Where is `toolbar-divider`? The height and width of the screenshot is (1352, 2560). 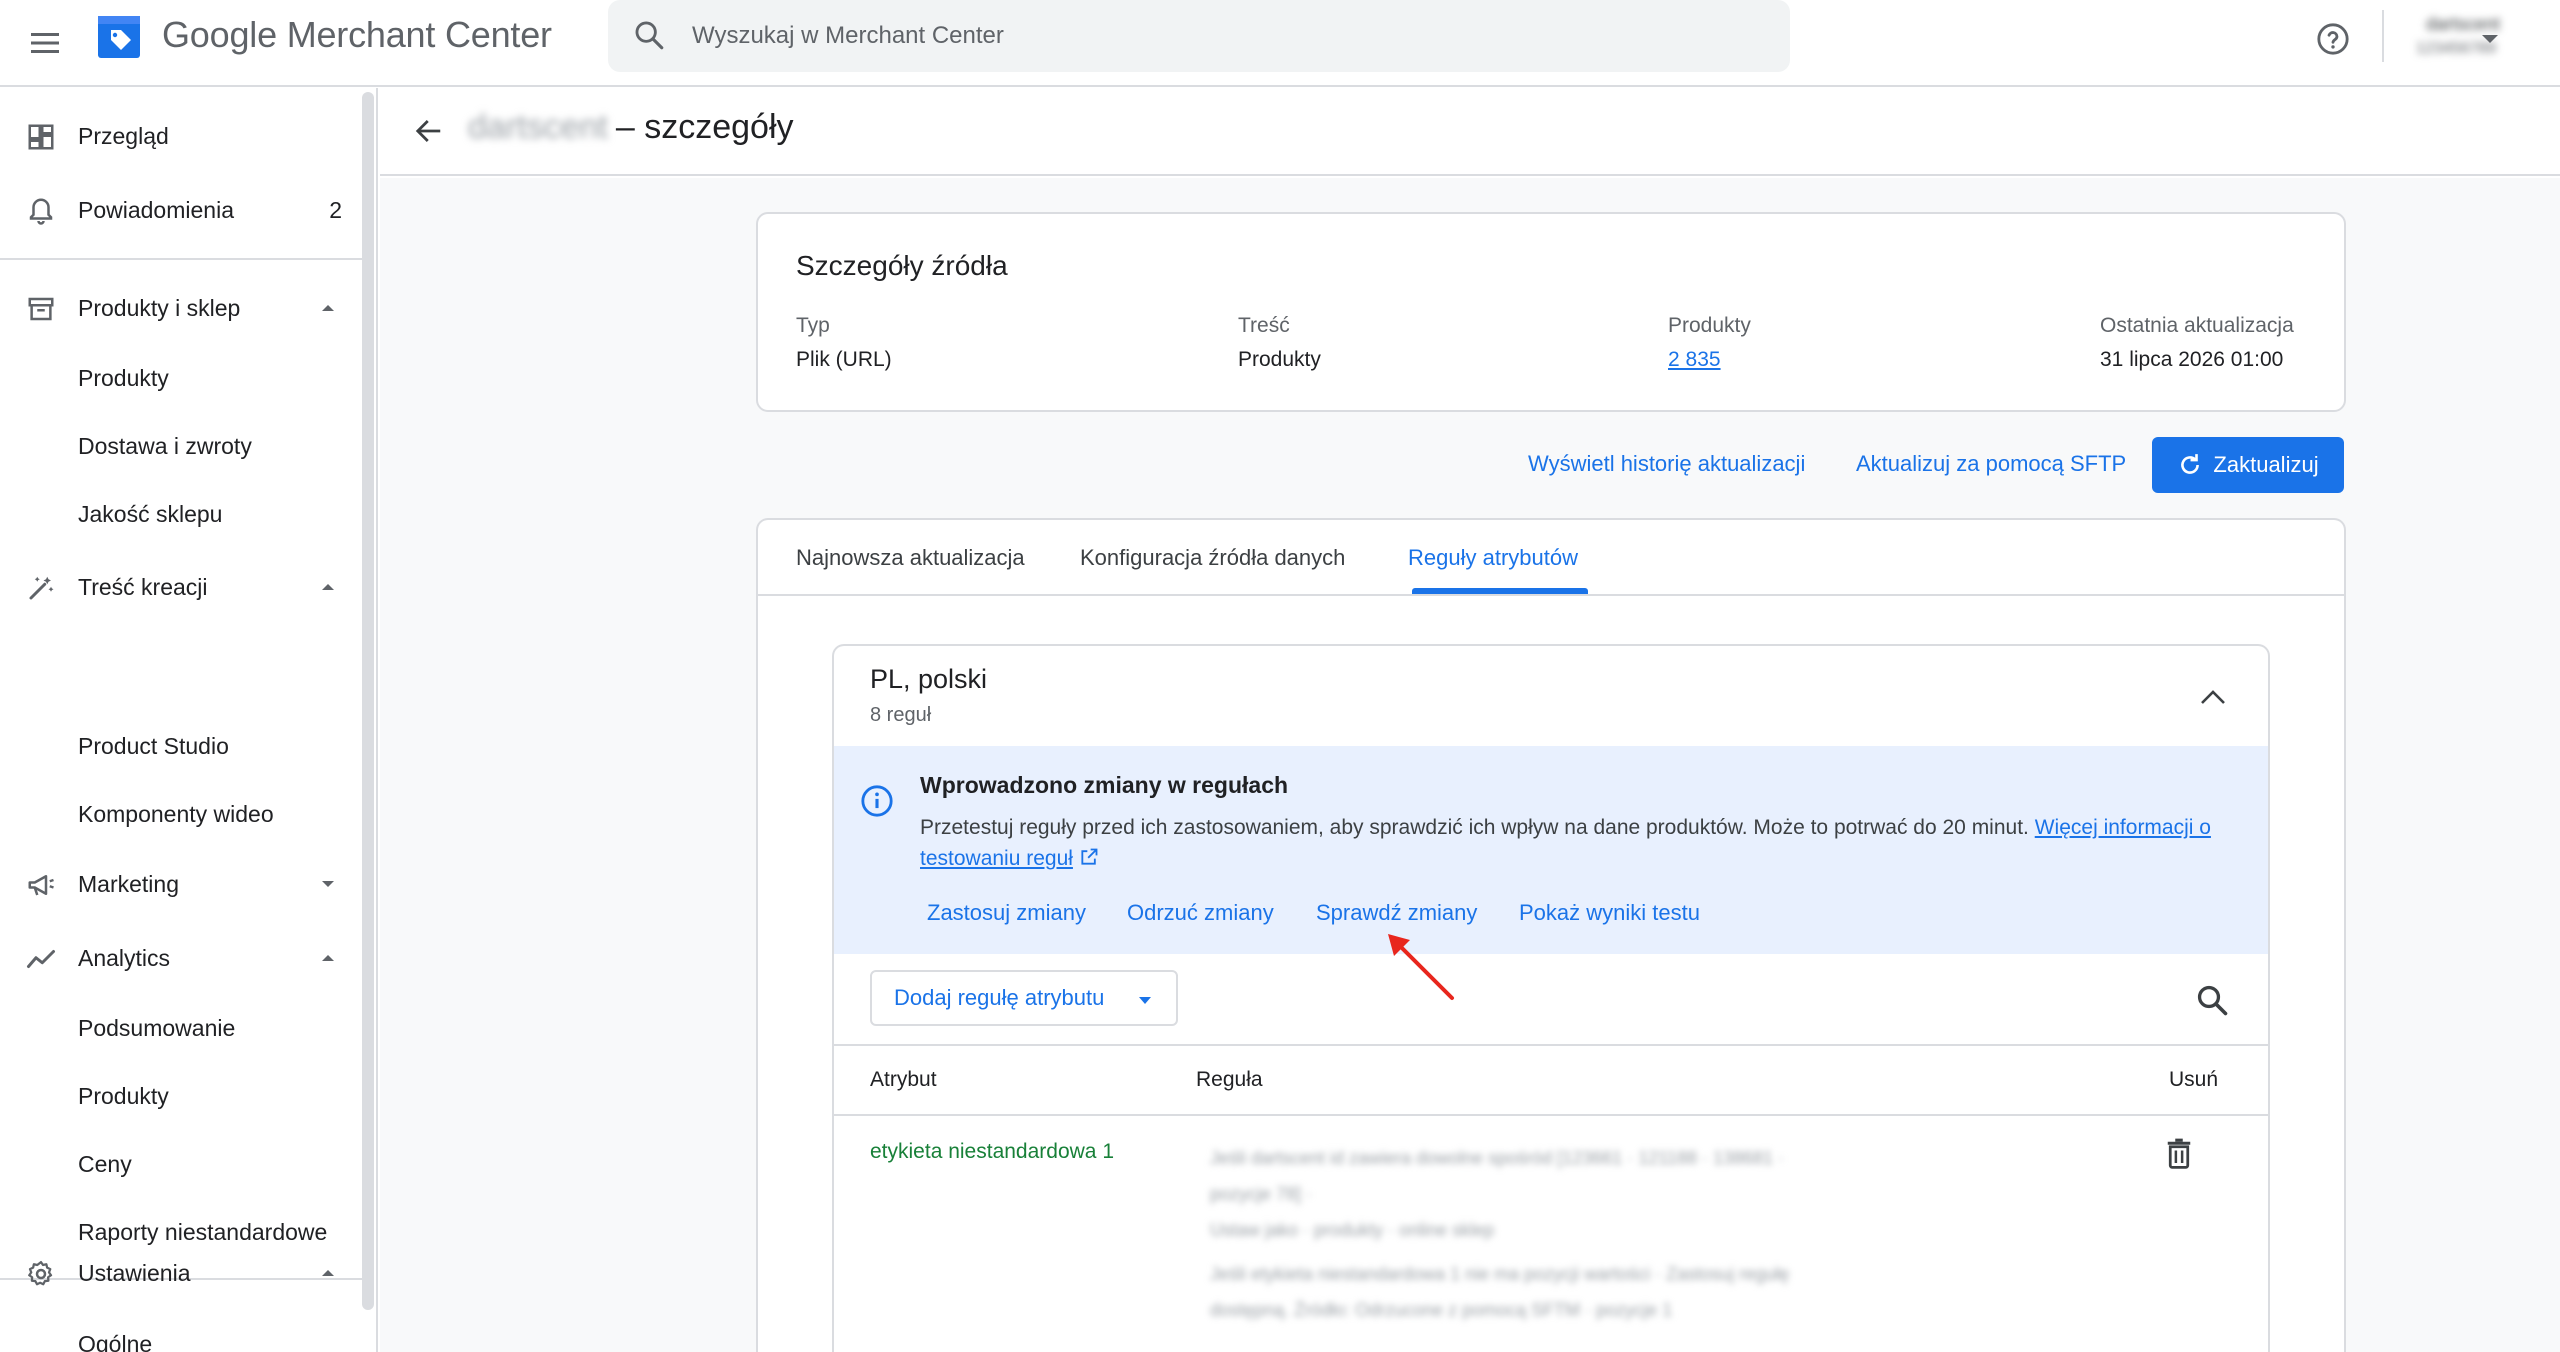 toolbar-divider is located at coordinates (2383, 36).